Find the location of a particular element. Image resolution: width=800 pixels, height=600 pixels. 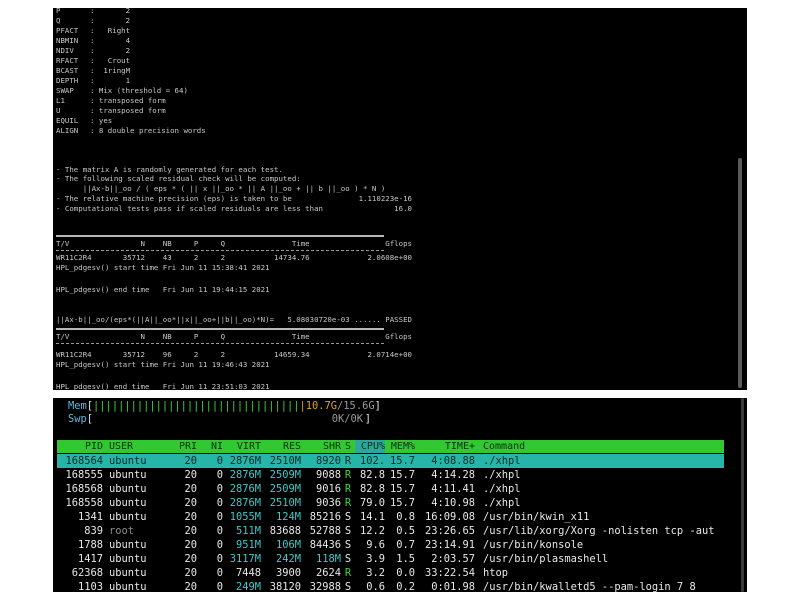

cell-pid: 168555 is located at coordinates (84, 475).